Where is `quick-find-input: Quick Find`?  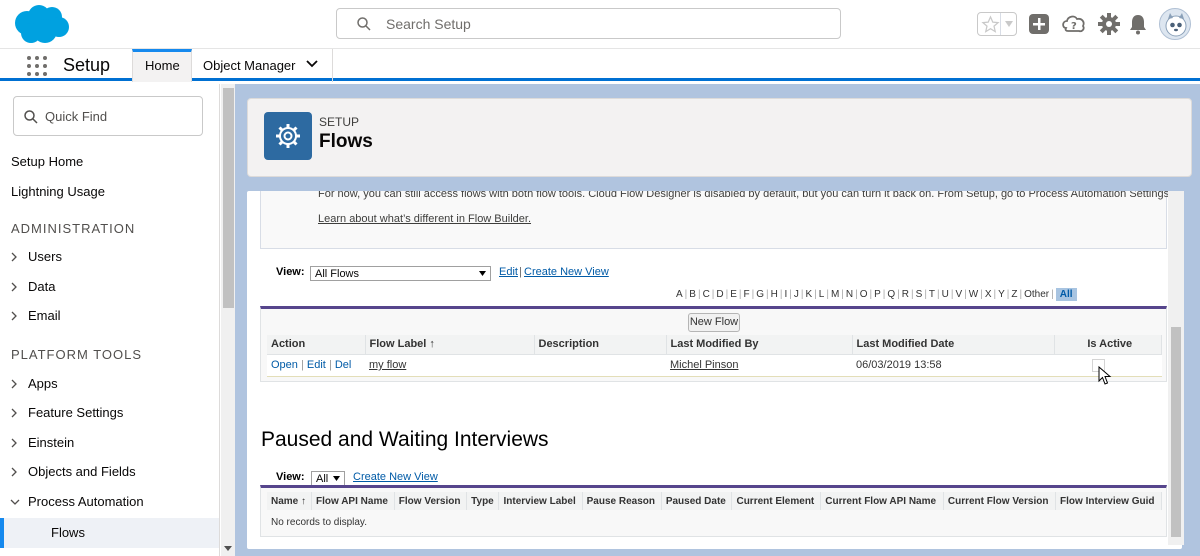
quick-find-input: Quick Find is located at coordinates (108, 116).